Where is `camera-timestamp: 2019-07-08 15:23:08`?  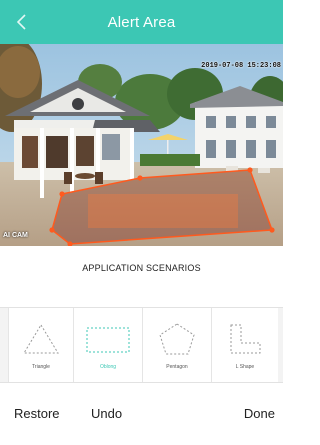
camera-timestamp: 2019-07-08 15:23:08 is located at coordinates (241, 66).